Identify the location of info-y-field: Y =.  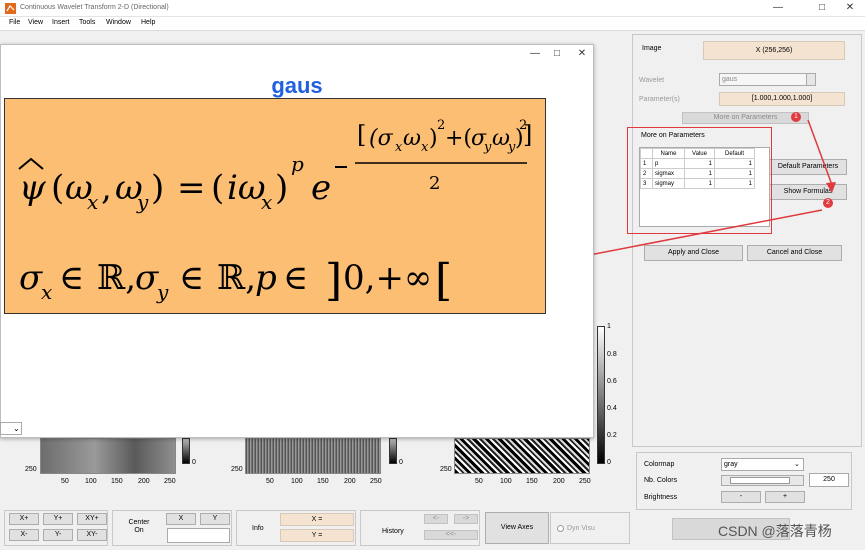
(317, 535).